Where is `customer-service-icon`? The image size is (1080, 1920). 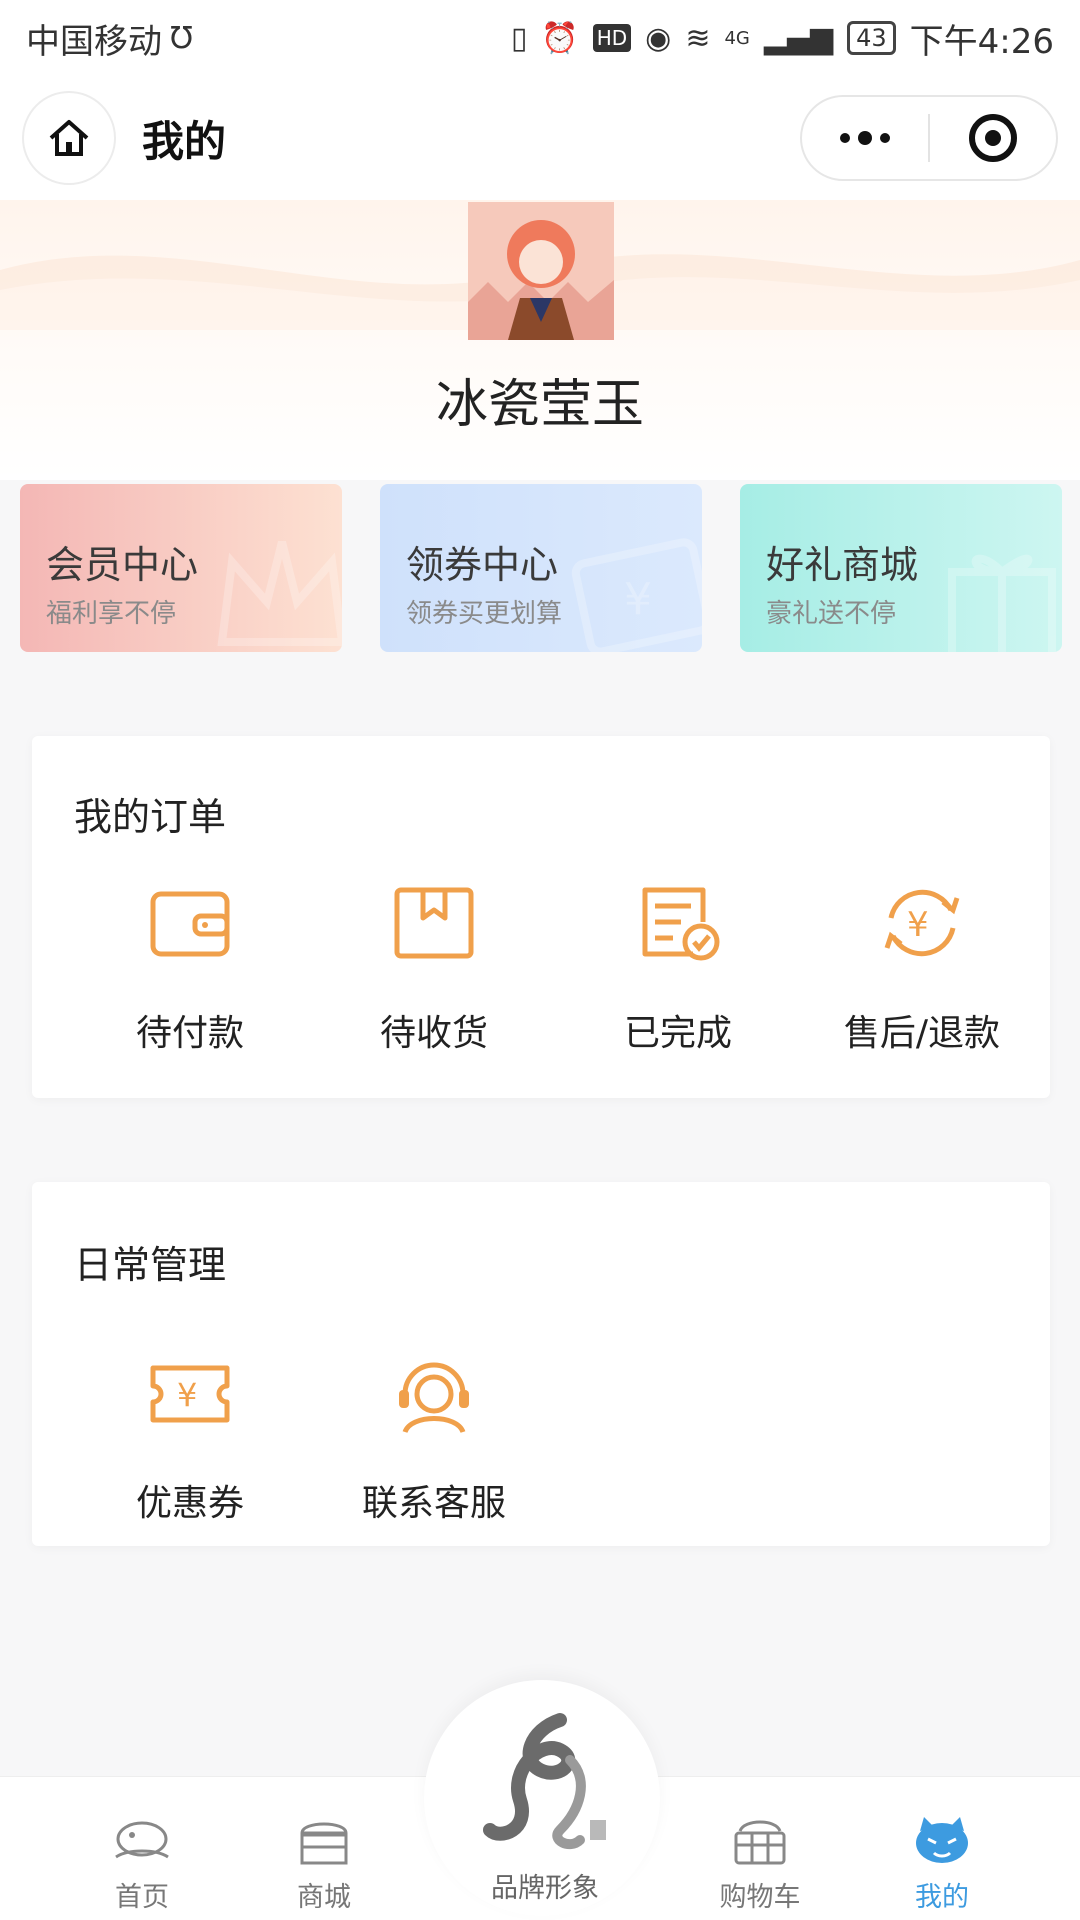 customer-service-icon is located at coordinates (434, 1398).